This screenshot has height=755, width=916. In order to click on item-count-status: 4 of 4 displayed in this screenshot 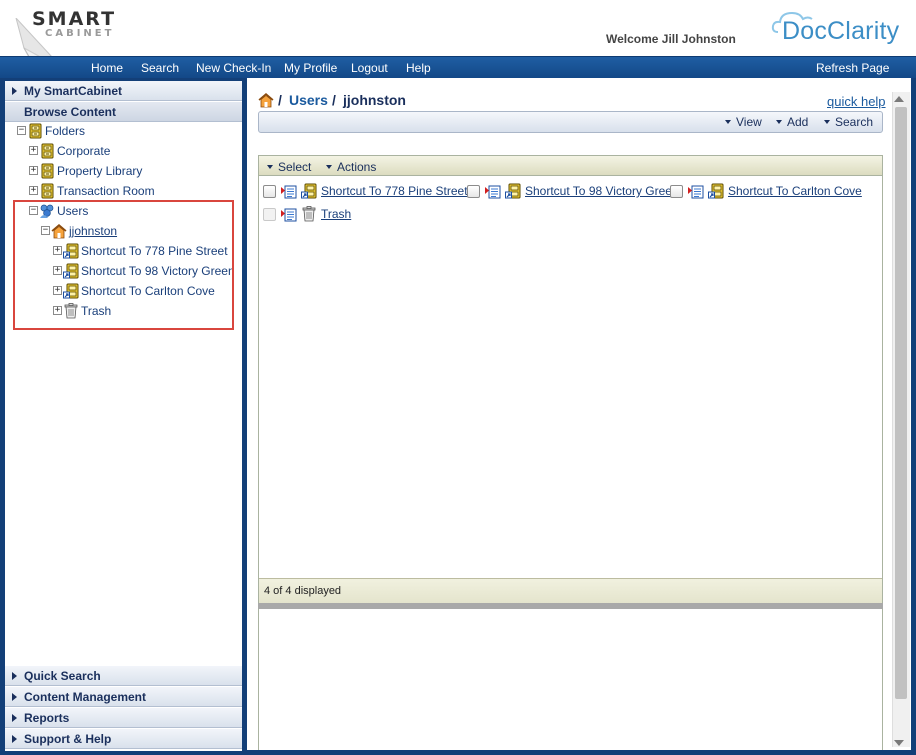, I will do `click(303, 591)`.